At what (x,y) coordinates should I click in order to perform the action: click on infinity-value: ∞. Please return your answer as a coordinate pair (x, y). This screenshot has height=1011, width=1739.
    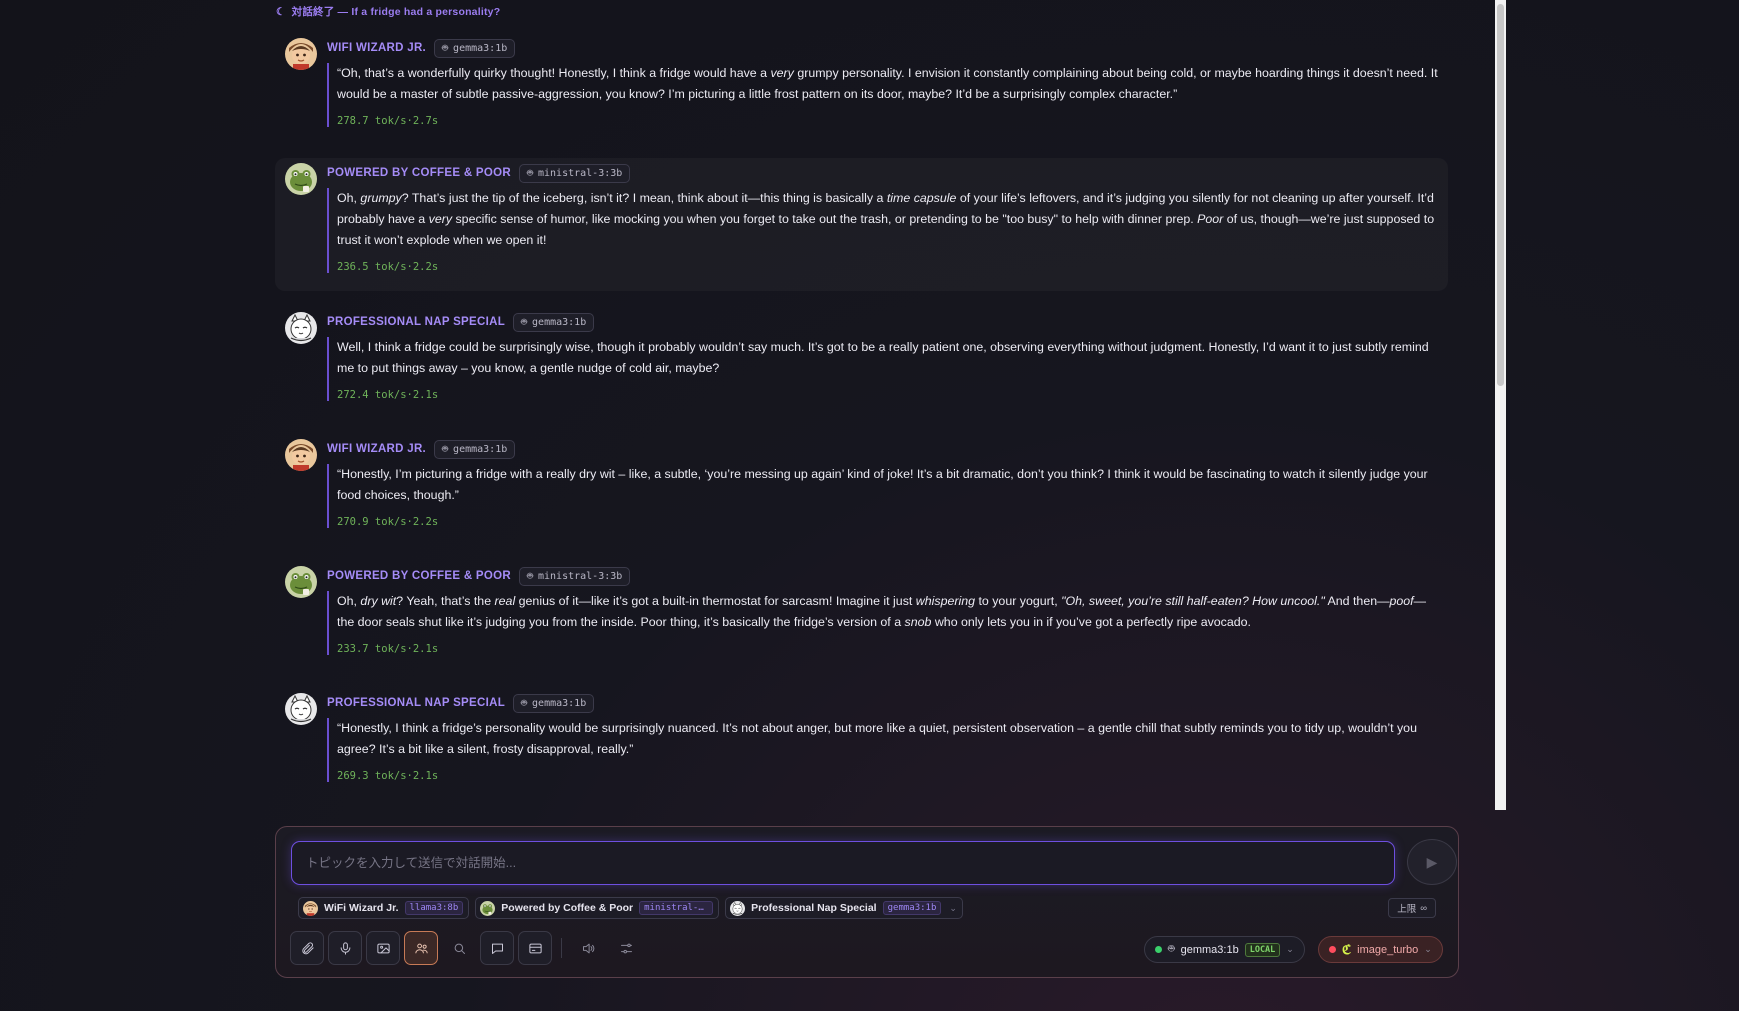
    Looking at the image, I should click on (1423, 908).